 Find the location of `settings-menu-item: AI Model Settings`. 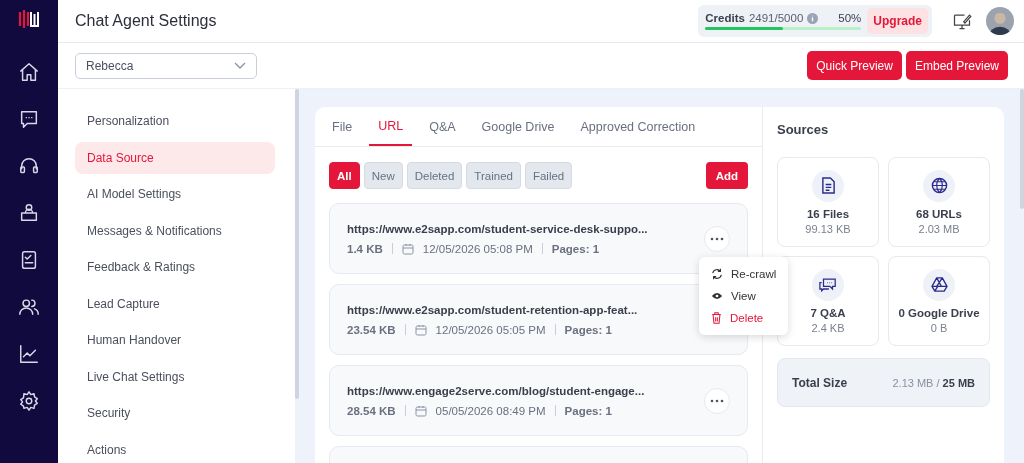

settings-menu-item: AI Model Settings is located at coordinates (175, 194).